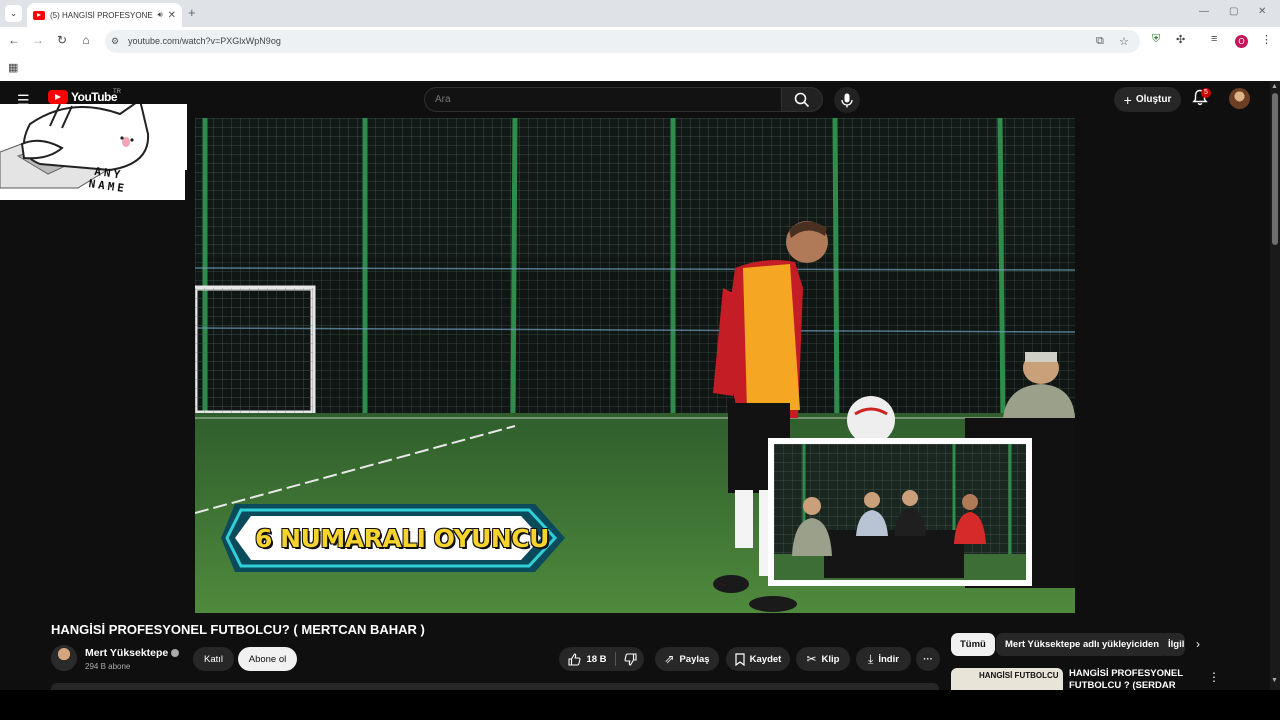 The width and height of the screenshot is (1280, 720). What do you see at coordinates (640, 13) in the screenshot?
I see `browser-tabstrip: ⌄ (5) HANGİSİ PROFESYONEL 🔊︎ ✕ + — ▢ ✕` at bounding box center [640, 13].